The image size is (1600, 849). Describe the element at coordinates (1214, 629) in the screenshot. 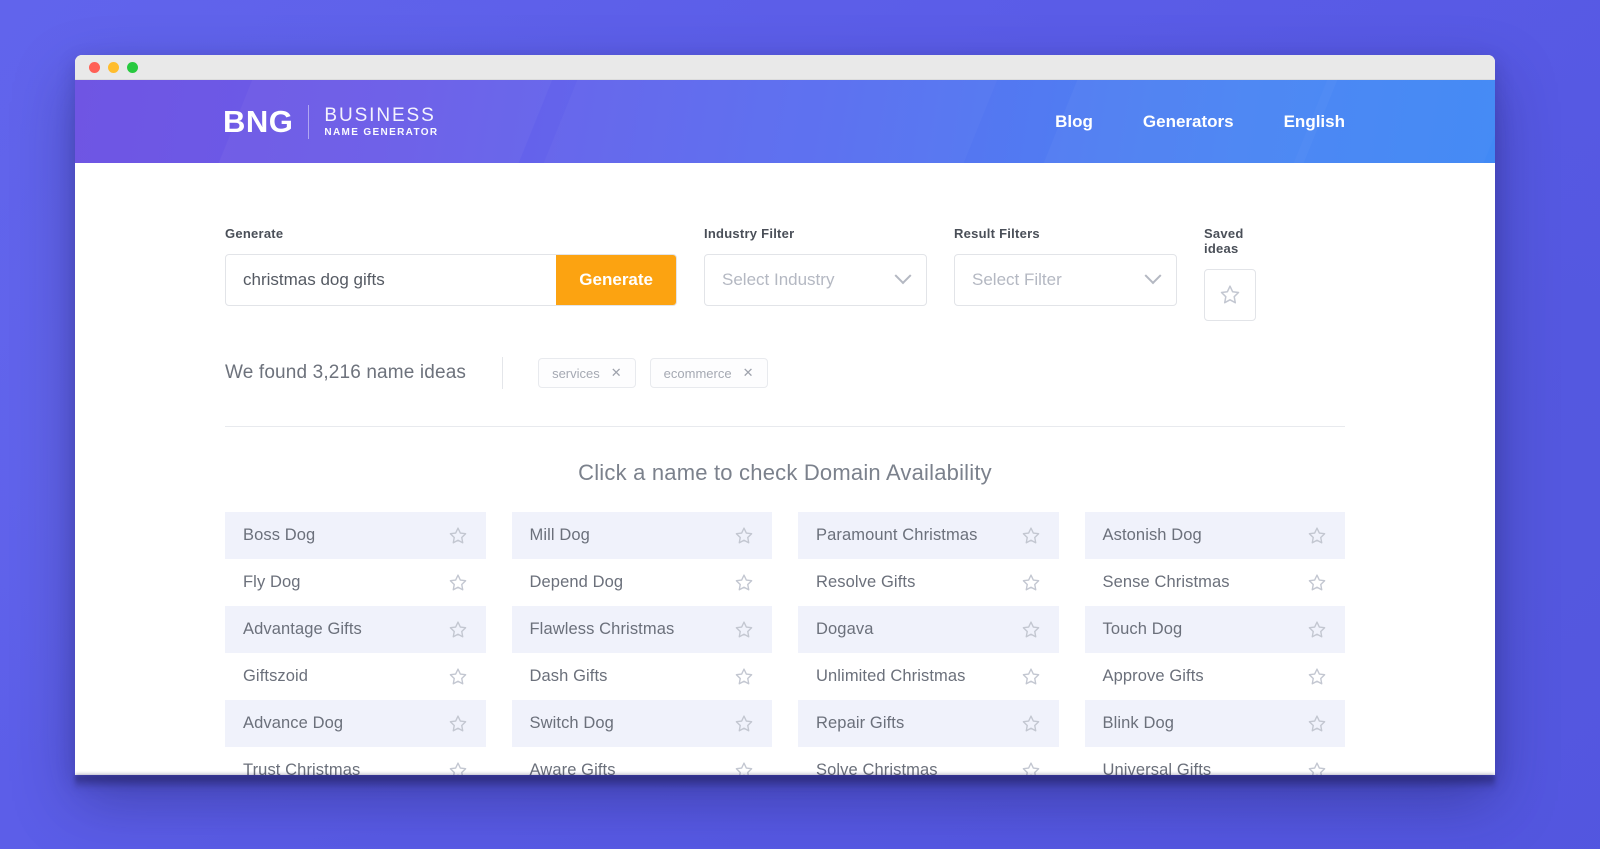

I see `name-row: Touch Dog` at that location.